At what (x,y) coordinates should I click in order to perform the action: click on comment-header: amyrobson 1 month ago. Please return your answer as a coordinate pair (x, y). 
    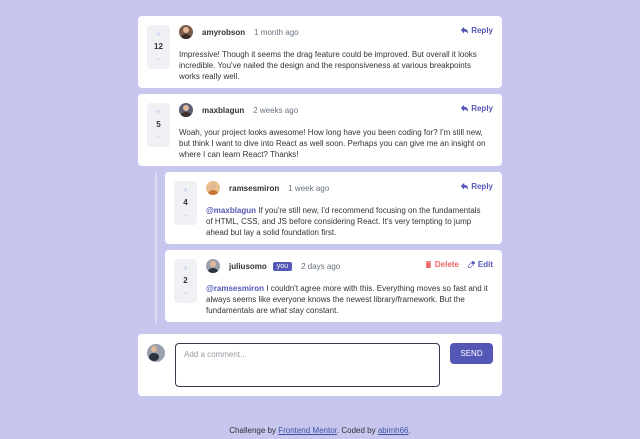
    Looking at the image, I should click on (239, 32).